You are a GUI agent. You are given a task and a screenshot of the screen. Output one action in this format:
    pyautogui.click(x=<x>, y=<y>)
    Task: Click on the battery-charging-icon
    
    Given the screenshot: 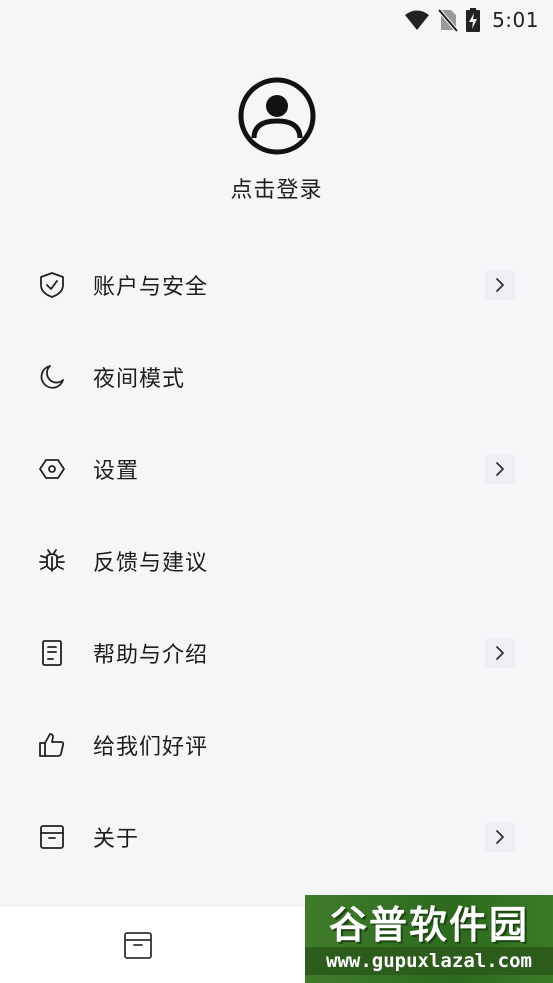 What is the action you would take?
    pyautogui.click(x=473, y=20)
    